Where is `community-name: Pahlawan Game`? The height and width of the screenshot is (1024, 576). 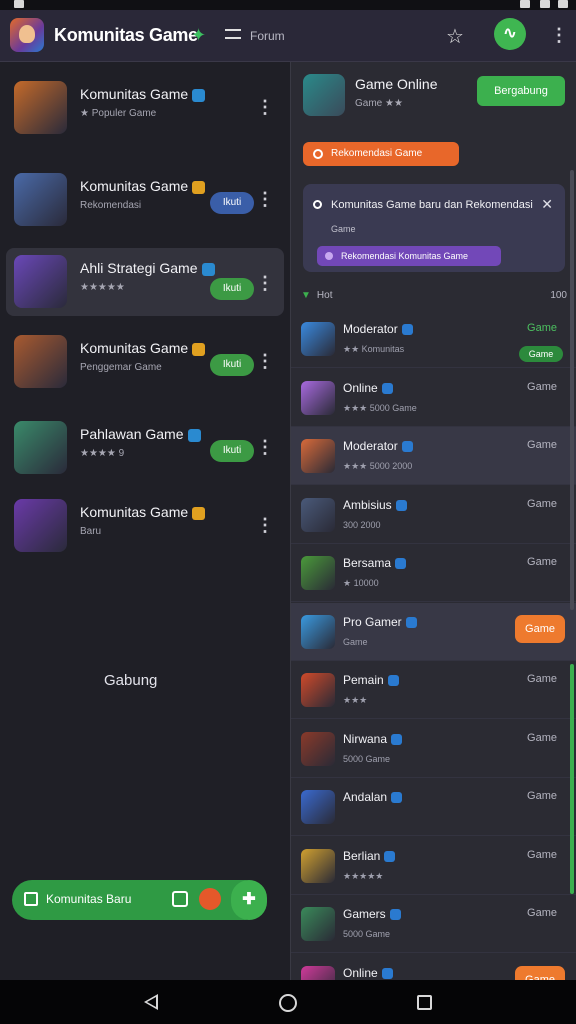
community-name: Pahlawan Game is located at coordinates (140, 434).